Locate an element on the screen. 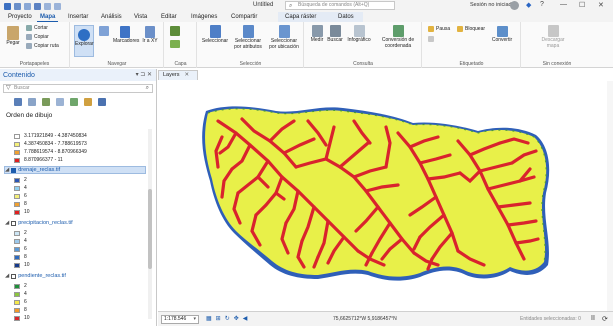 Image resolution: width=613 pixels, height=326 pixels. notifications-icon: ◆ is located at coordinates (528, 5).